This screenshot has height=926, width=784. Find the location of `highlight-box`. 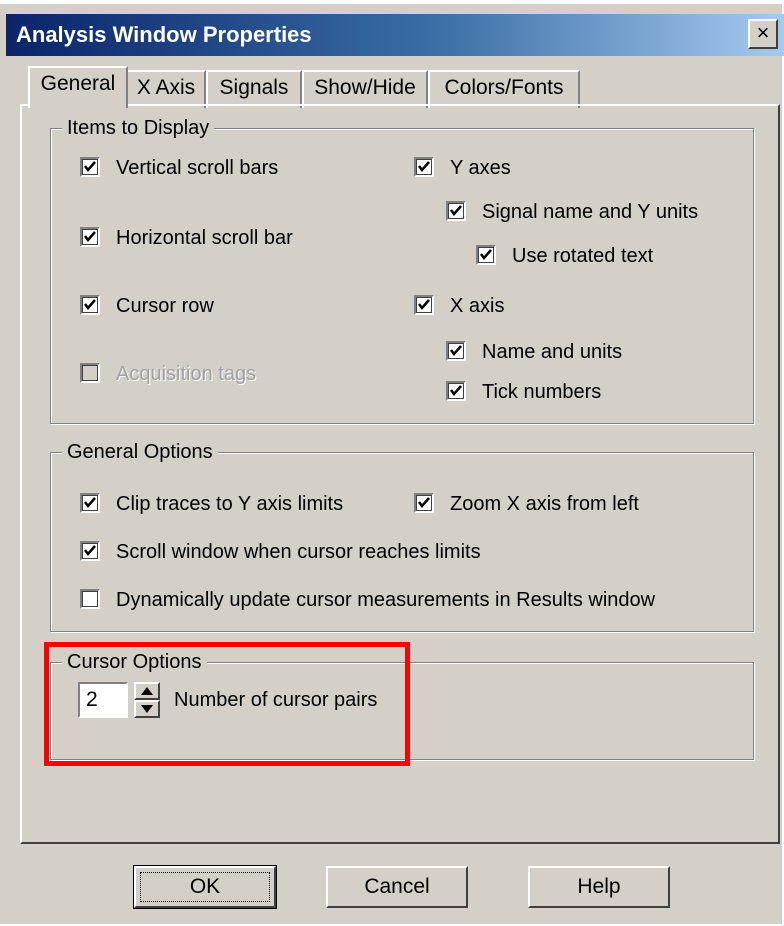

highlight-box is located at coordinates (227, 704).